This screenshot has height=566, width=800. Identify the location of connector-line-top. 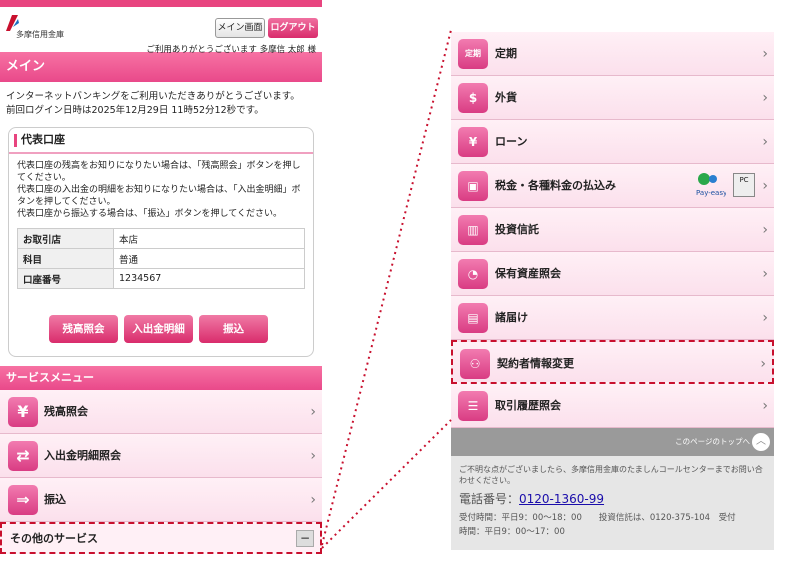
(386, 287).